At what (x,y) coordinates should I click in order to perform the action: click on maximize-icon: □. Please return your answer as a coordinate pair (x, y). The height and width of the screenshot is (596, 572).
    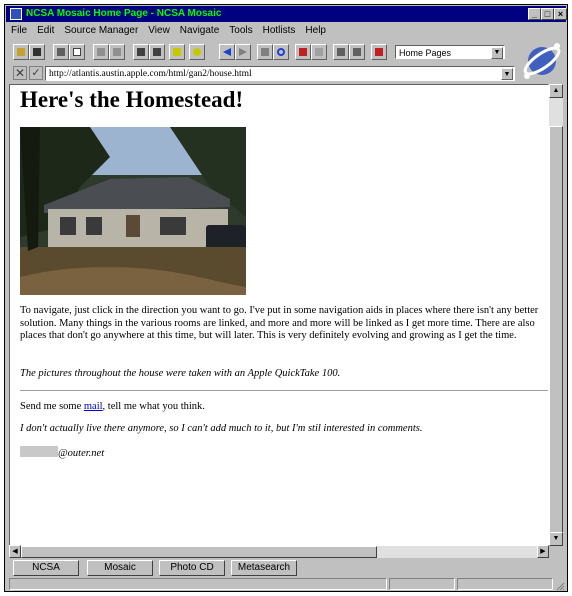
    Looking at the image, I should click on (547, 14).